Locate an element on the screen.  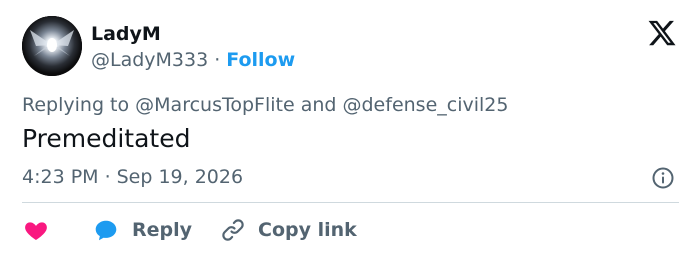
action-bar: Reply Copy link is located at coordinates (189, 230).